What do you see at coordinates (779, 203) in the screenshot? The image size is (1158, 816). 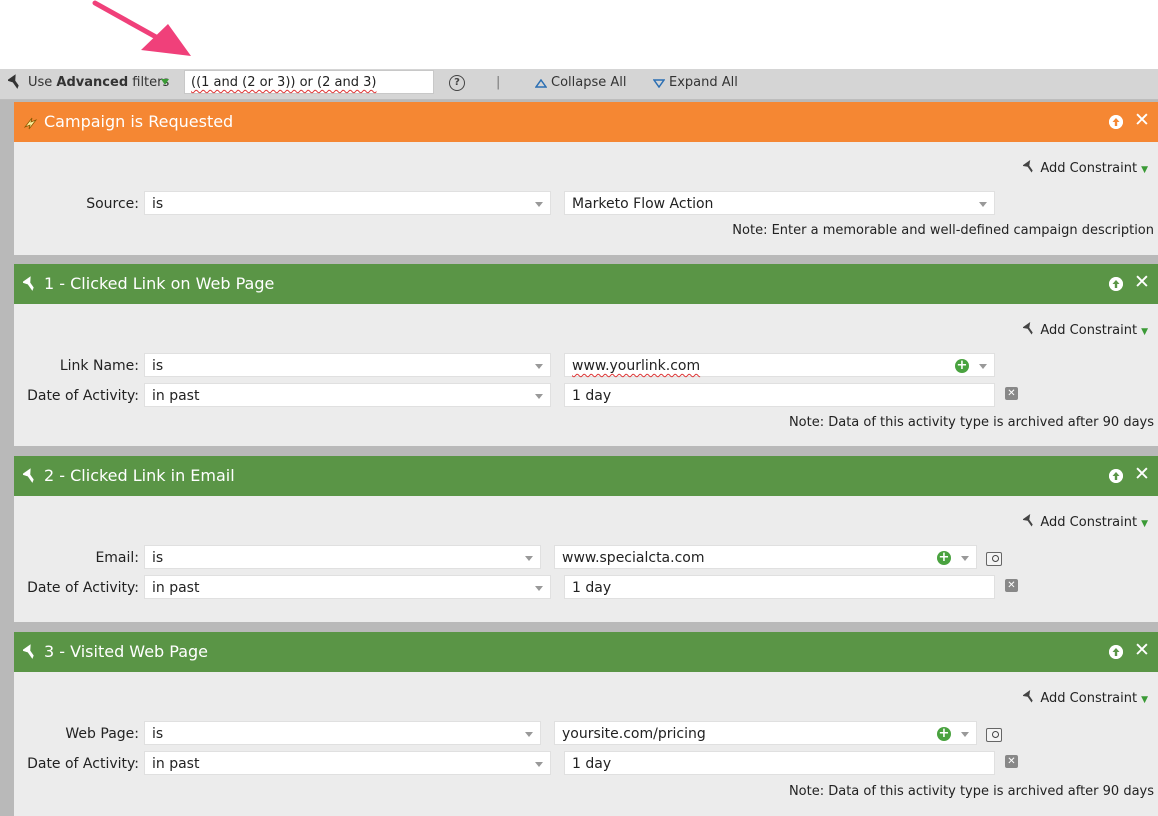 I see `value-select: Marketo Flow Action` at bounding box center [779, 203].